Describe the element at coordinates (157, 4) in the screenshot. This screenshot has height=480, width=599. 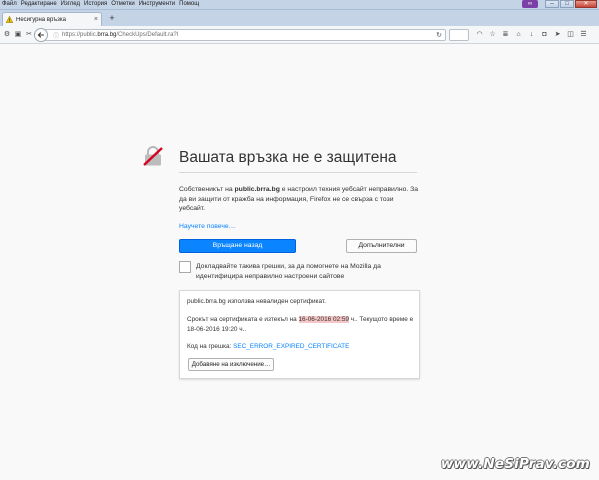
I see `menu-tools: Инструменти` at that location.